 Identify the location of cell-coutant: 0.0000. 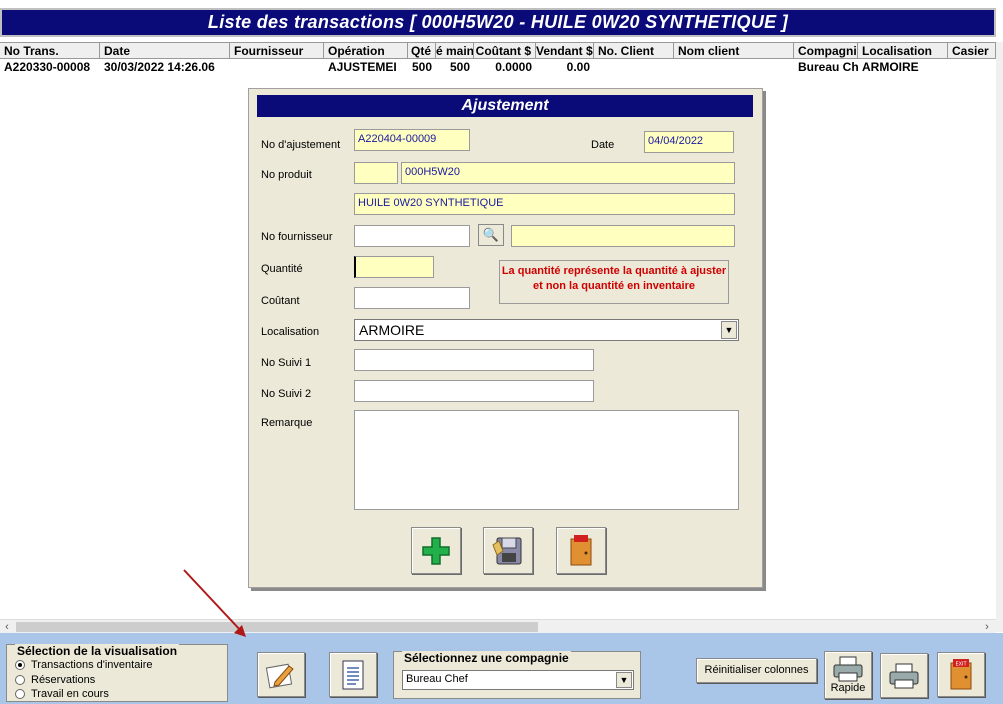
(513, 67).